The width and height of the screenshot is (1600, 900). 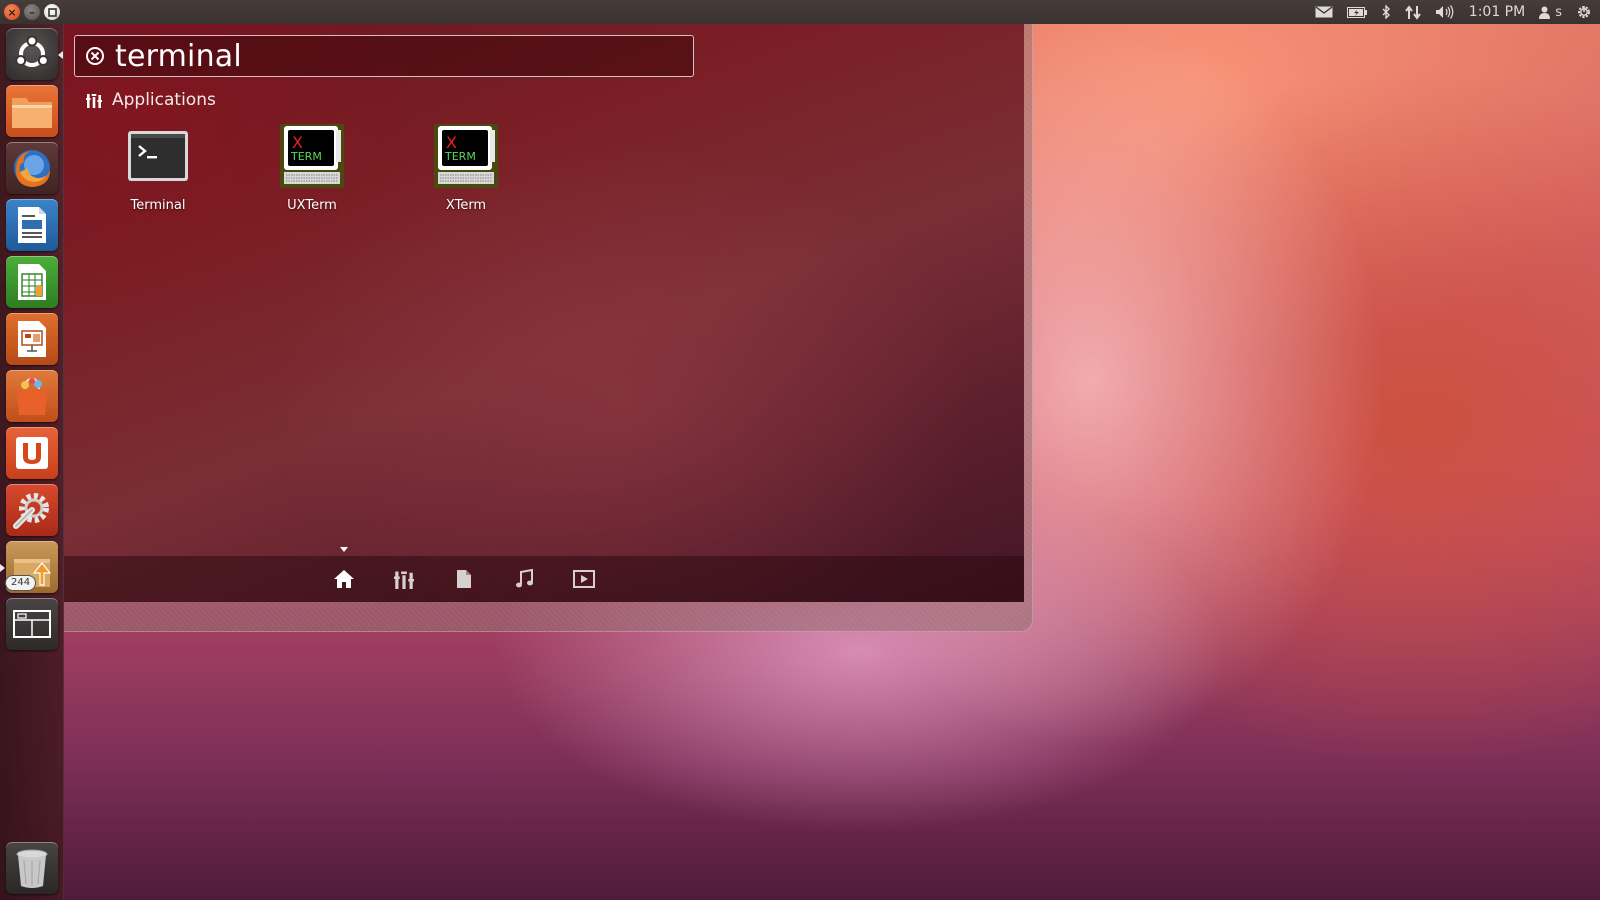 I want to click on folder-icon, so click(x=32, y=113).